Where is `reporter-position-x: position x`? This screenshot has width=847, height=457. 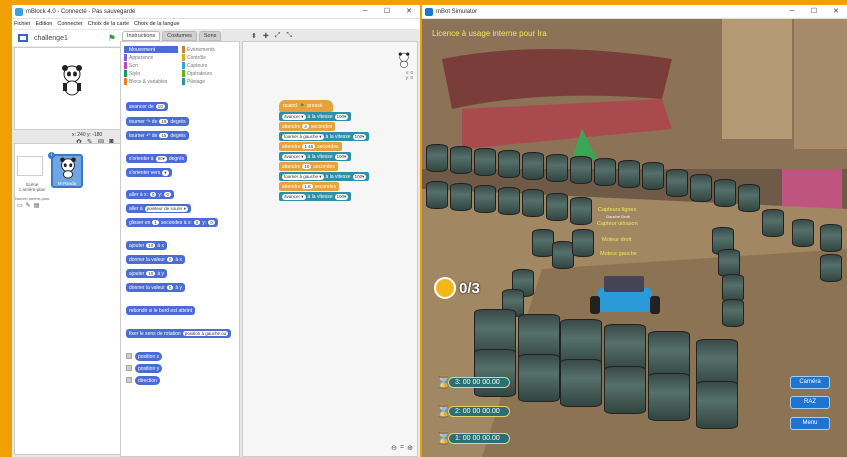 reporter-position-x: position x is located at coordinates (149, 356).